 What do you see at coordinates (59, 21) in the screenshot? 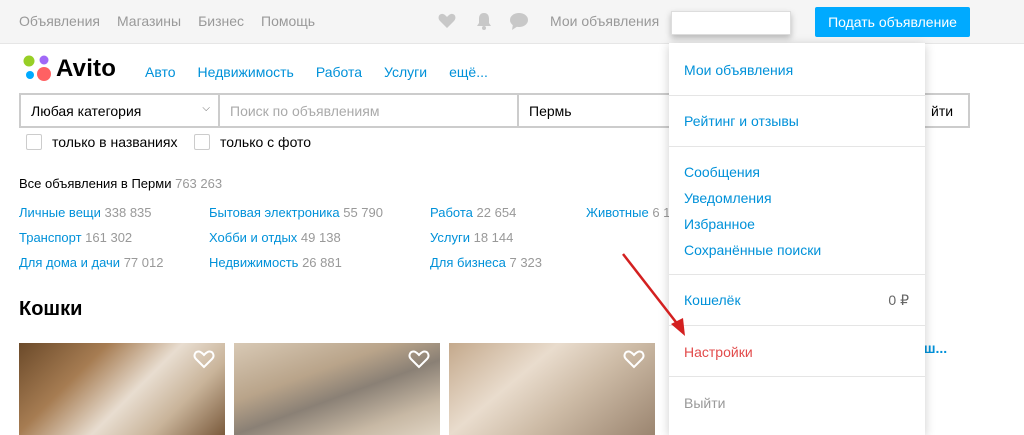
I see `top-link-ads: Объявления` at bounding box center [59, 21].